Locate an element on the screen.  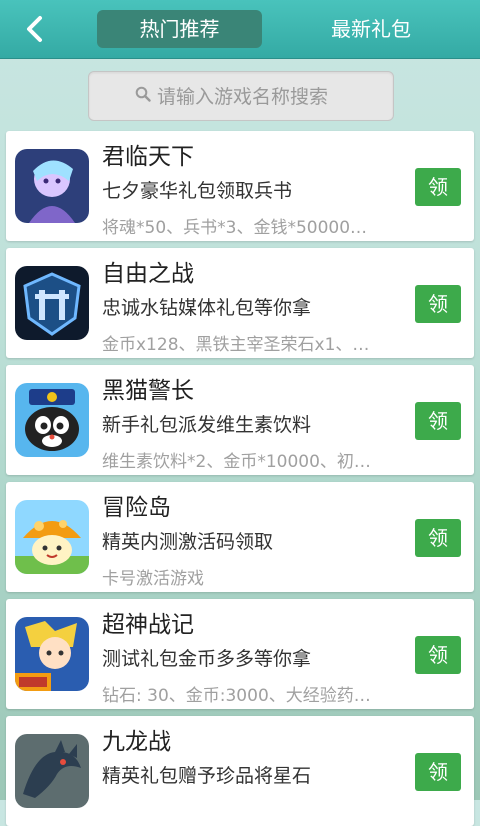
hero-avatar-icon is located at coordinates (52, 654).